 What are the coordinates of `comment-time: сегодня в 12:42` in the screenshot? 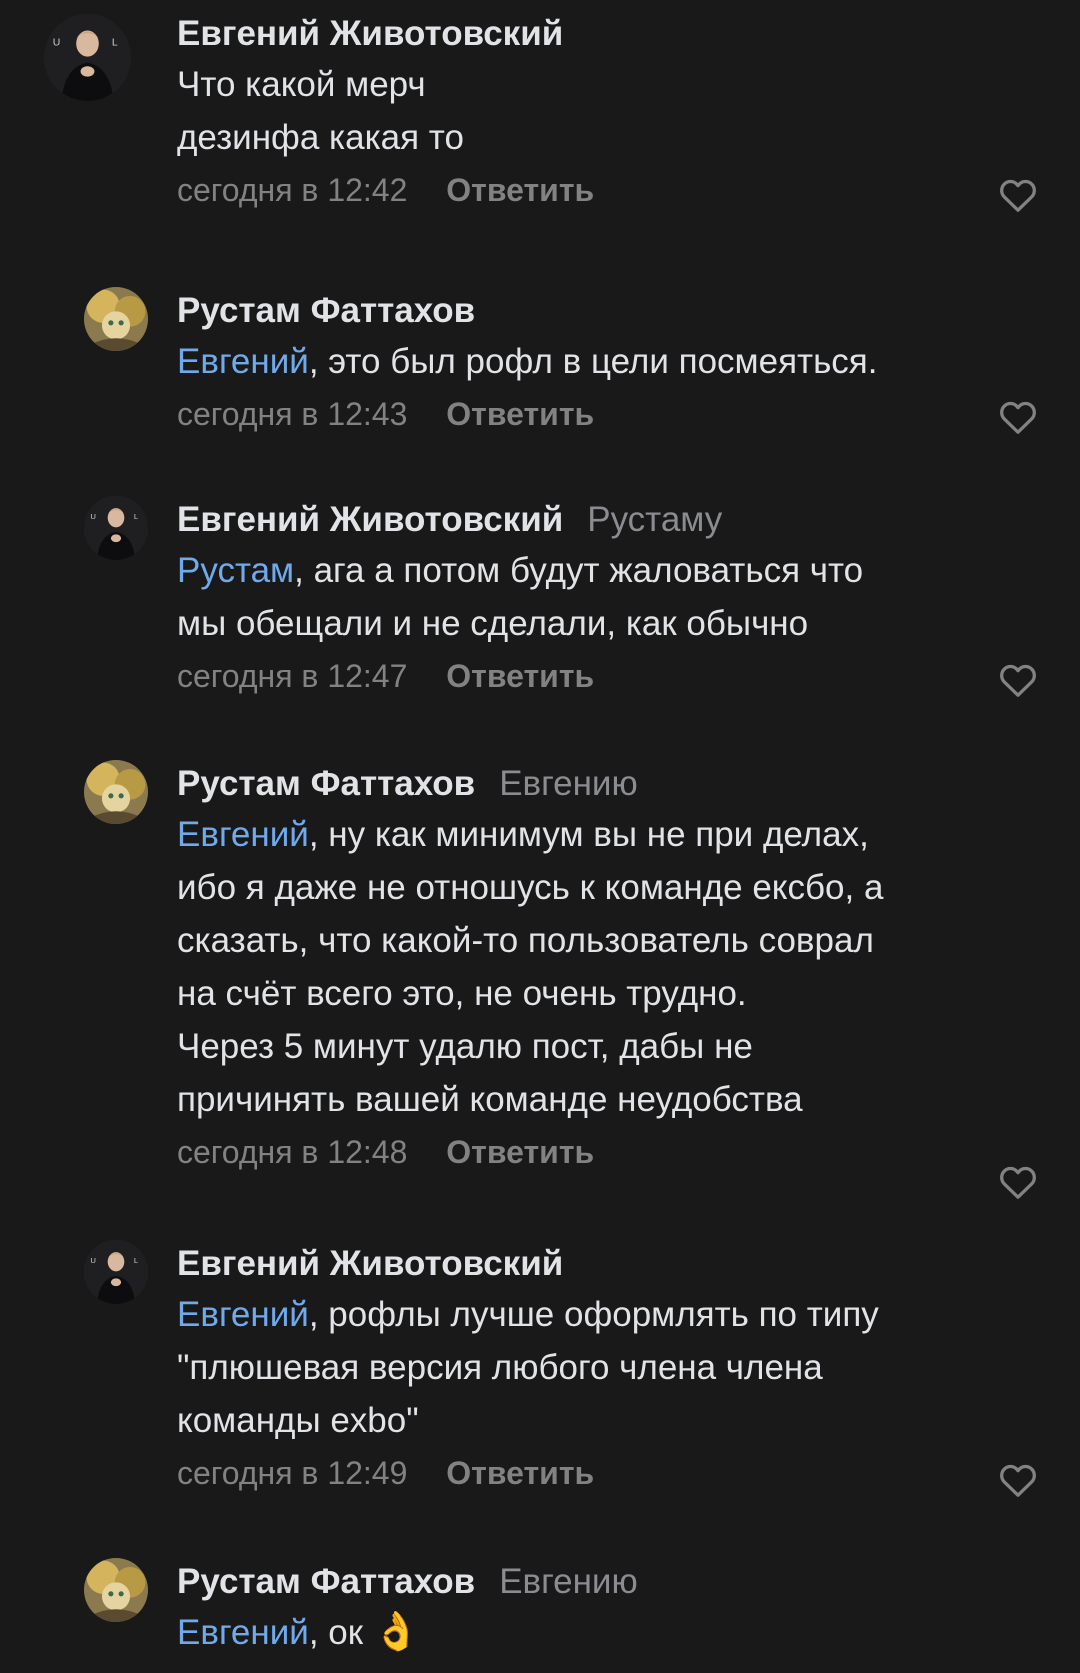 It's located at (292, 190).